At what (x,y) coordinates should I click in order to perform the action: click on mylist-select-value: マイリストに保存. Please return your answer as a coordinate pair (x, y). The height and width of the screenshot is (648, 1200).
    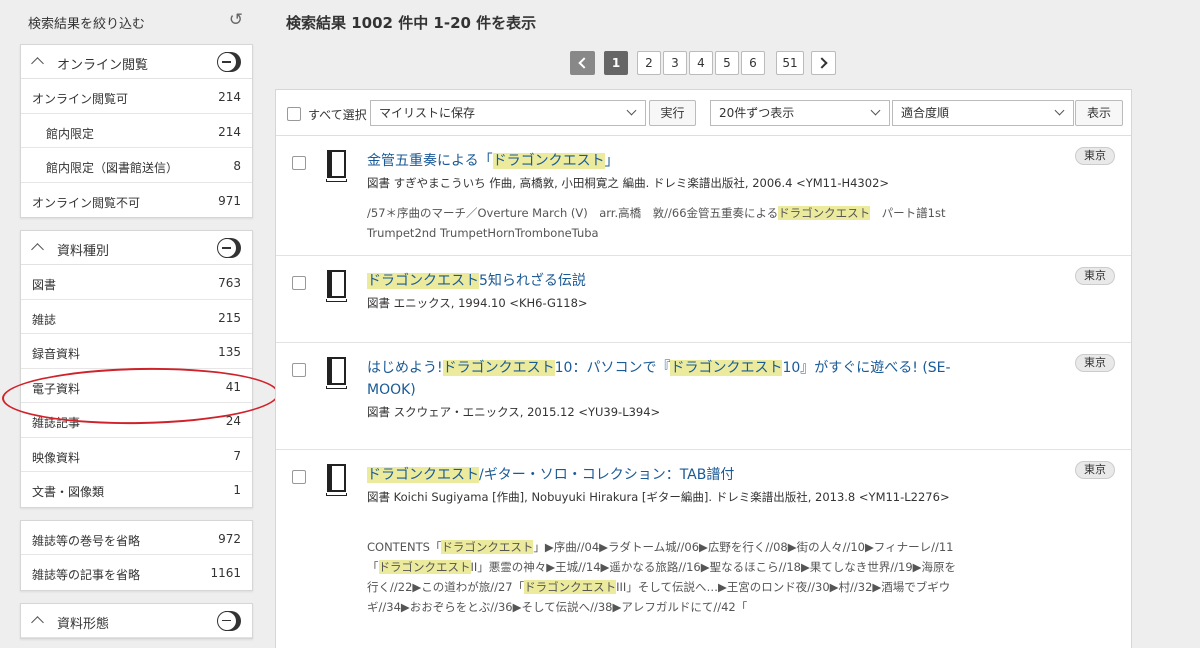
    Looking at the image, I should click on (427, 113).